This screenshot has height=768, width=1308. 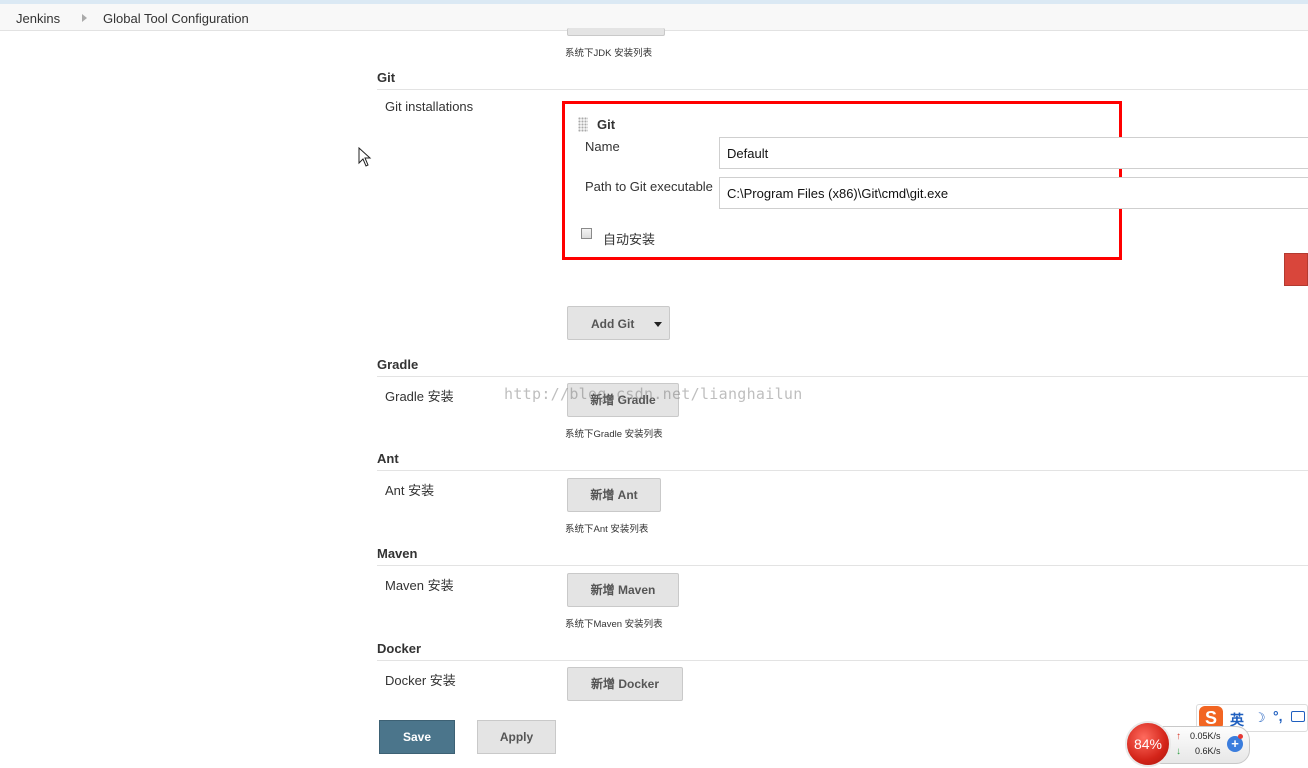 What do you see at coordinates (516, 737) in the screenshot?
I see `apply-button: Apply` at bounding box center [516, 737].